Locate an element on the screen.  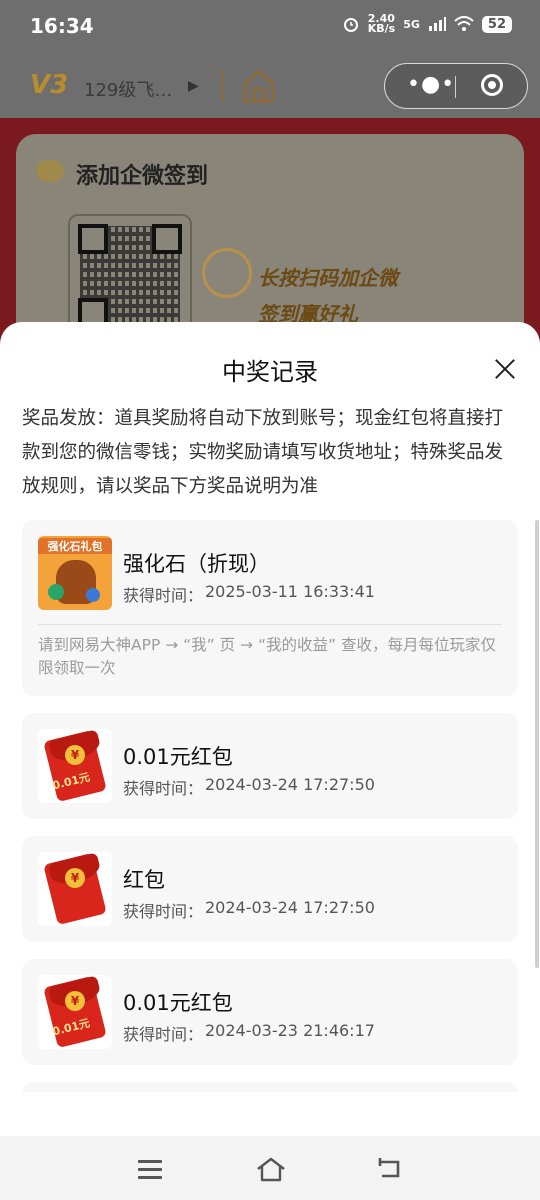
network-speed: 2.40 KB/s is located at coordinates (381, 24).